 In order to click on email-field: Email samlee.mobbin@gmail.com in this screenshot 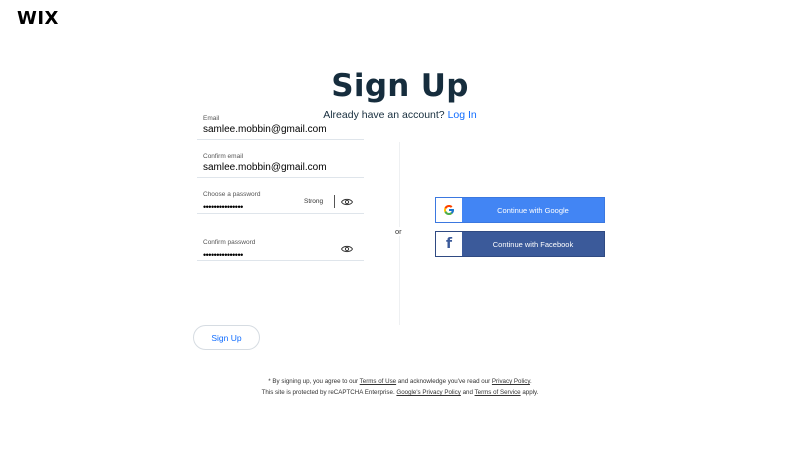, I will do `click(280, 127)`.